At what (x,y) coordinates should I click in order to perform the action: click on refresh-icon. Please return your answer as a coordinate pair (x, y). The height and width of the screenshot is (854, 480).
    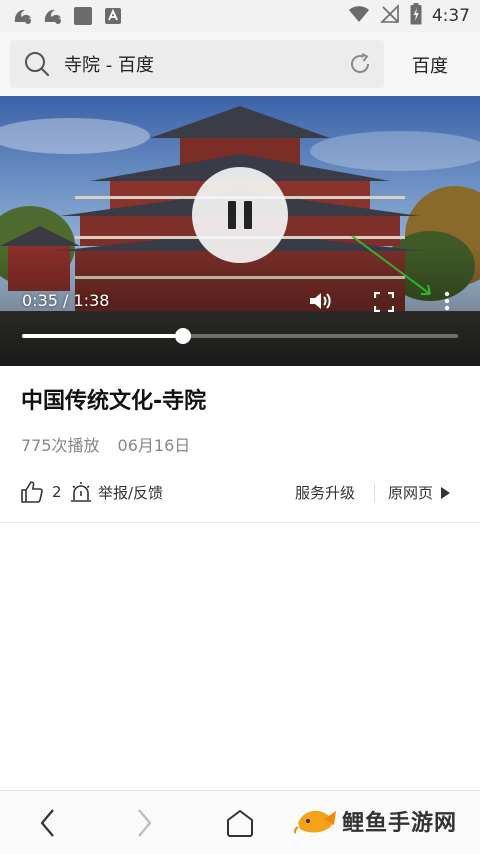
    Looking at the image, I should click on (360, 64).